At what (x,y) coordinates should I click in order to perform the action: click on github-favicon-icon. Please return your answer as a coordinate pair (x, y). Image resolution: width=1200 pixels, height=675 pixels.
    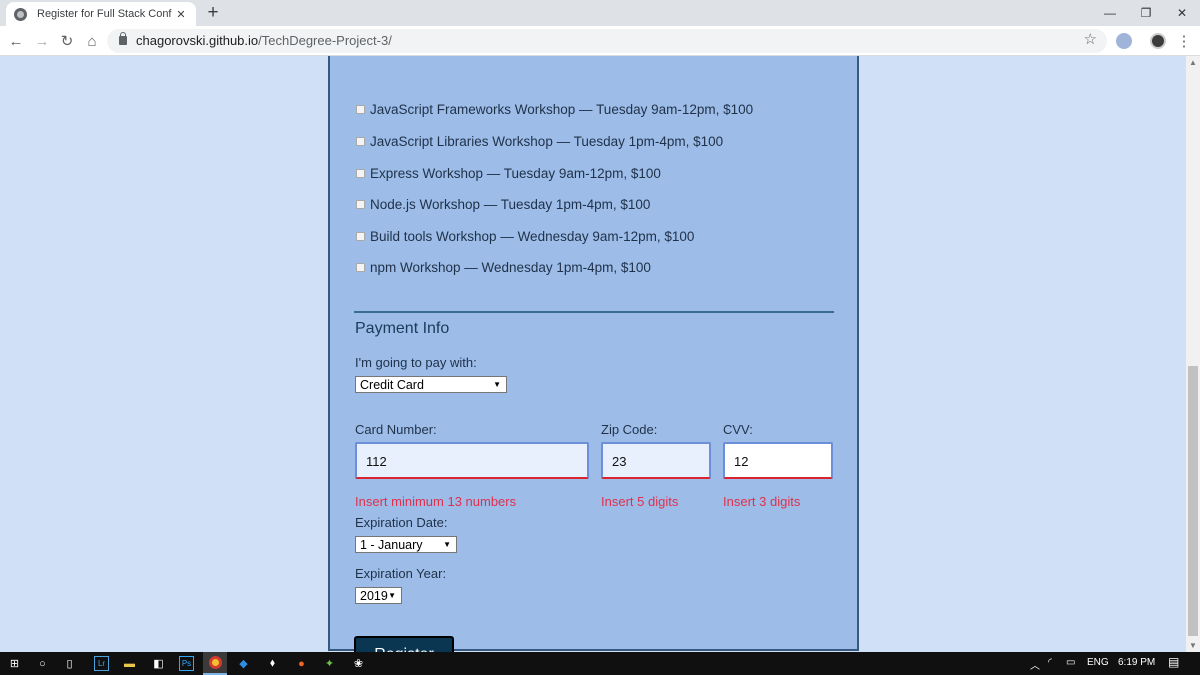
    Looking at the image, I should click on (20, 14).